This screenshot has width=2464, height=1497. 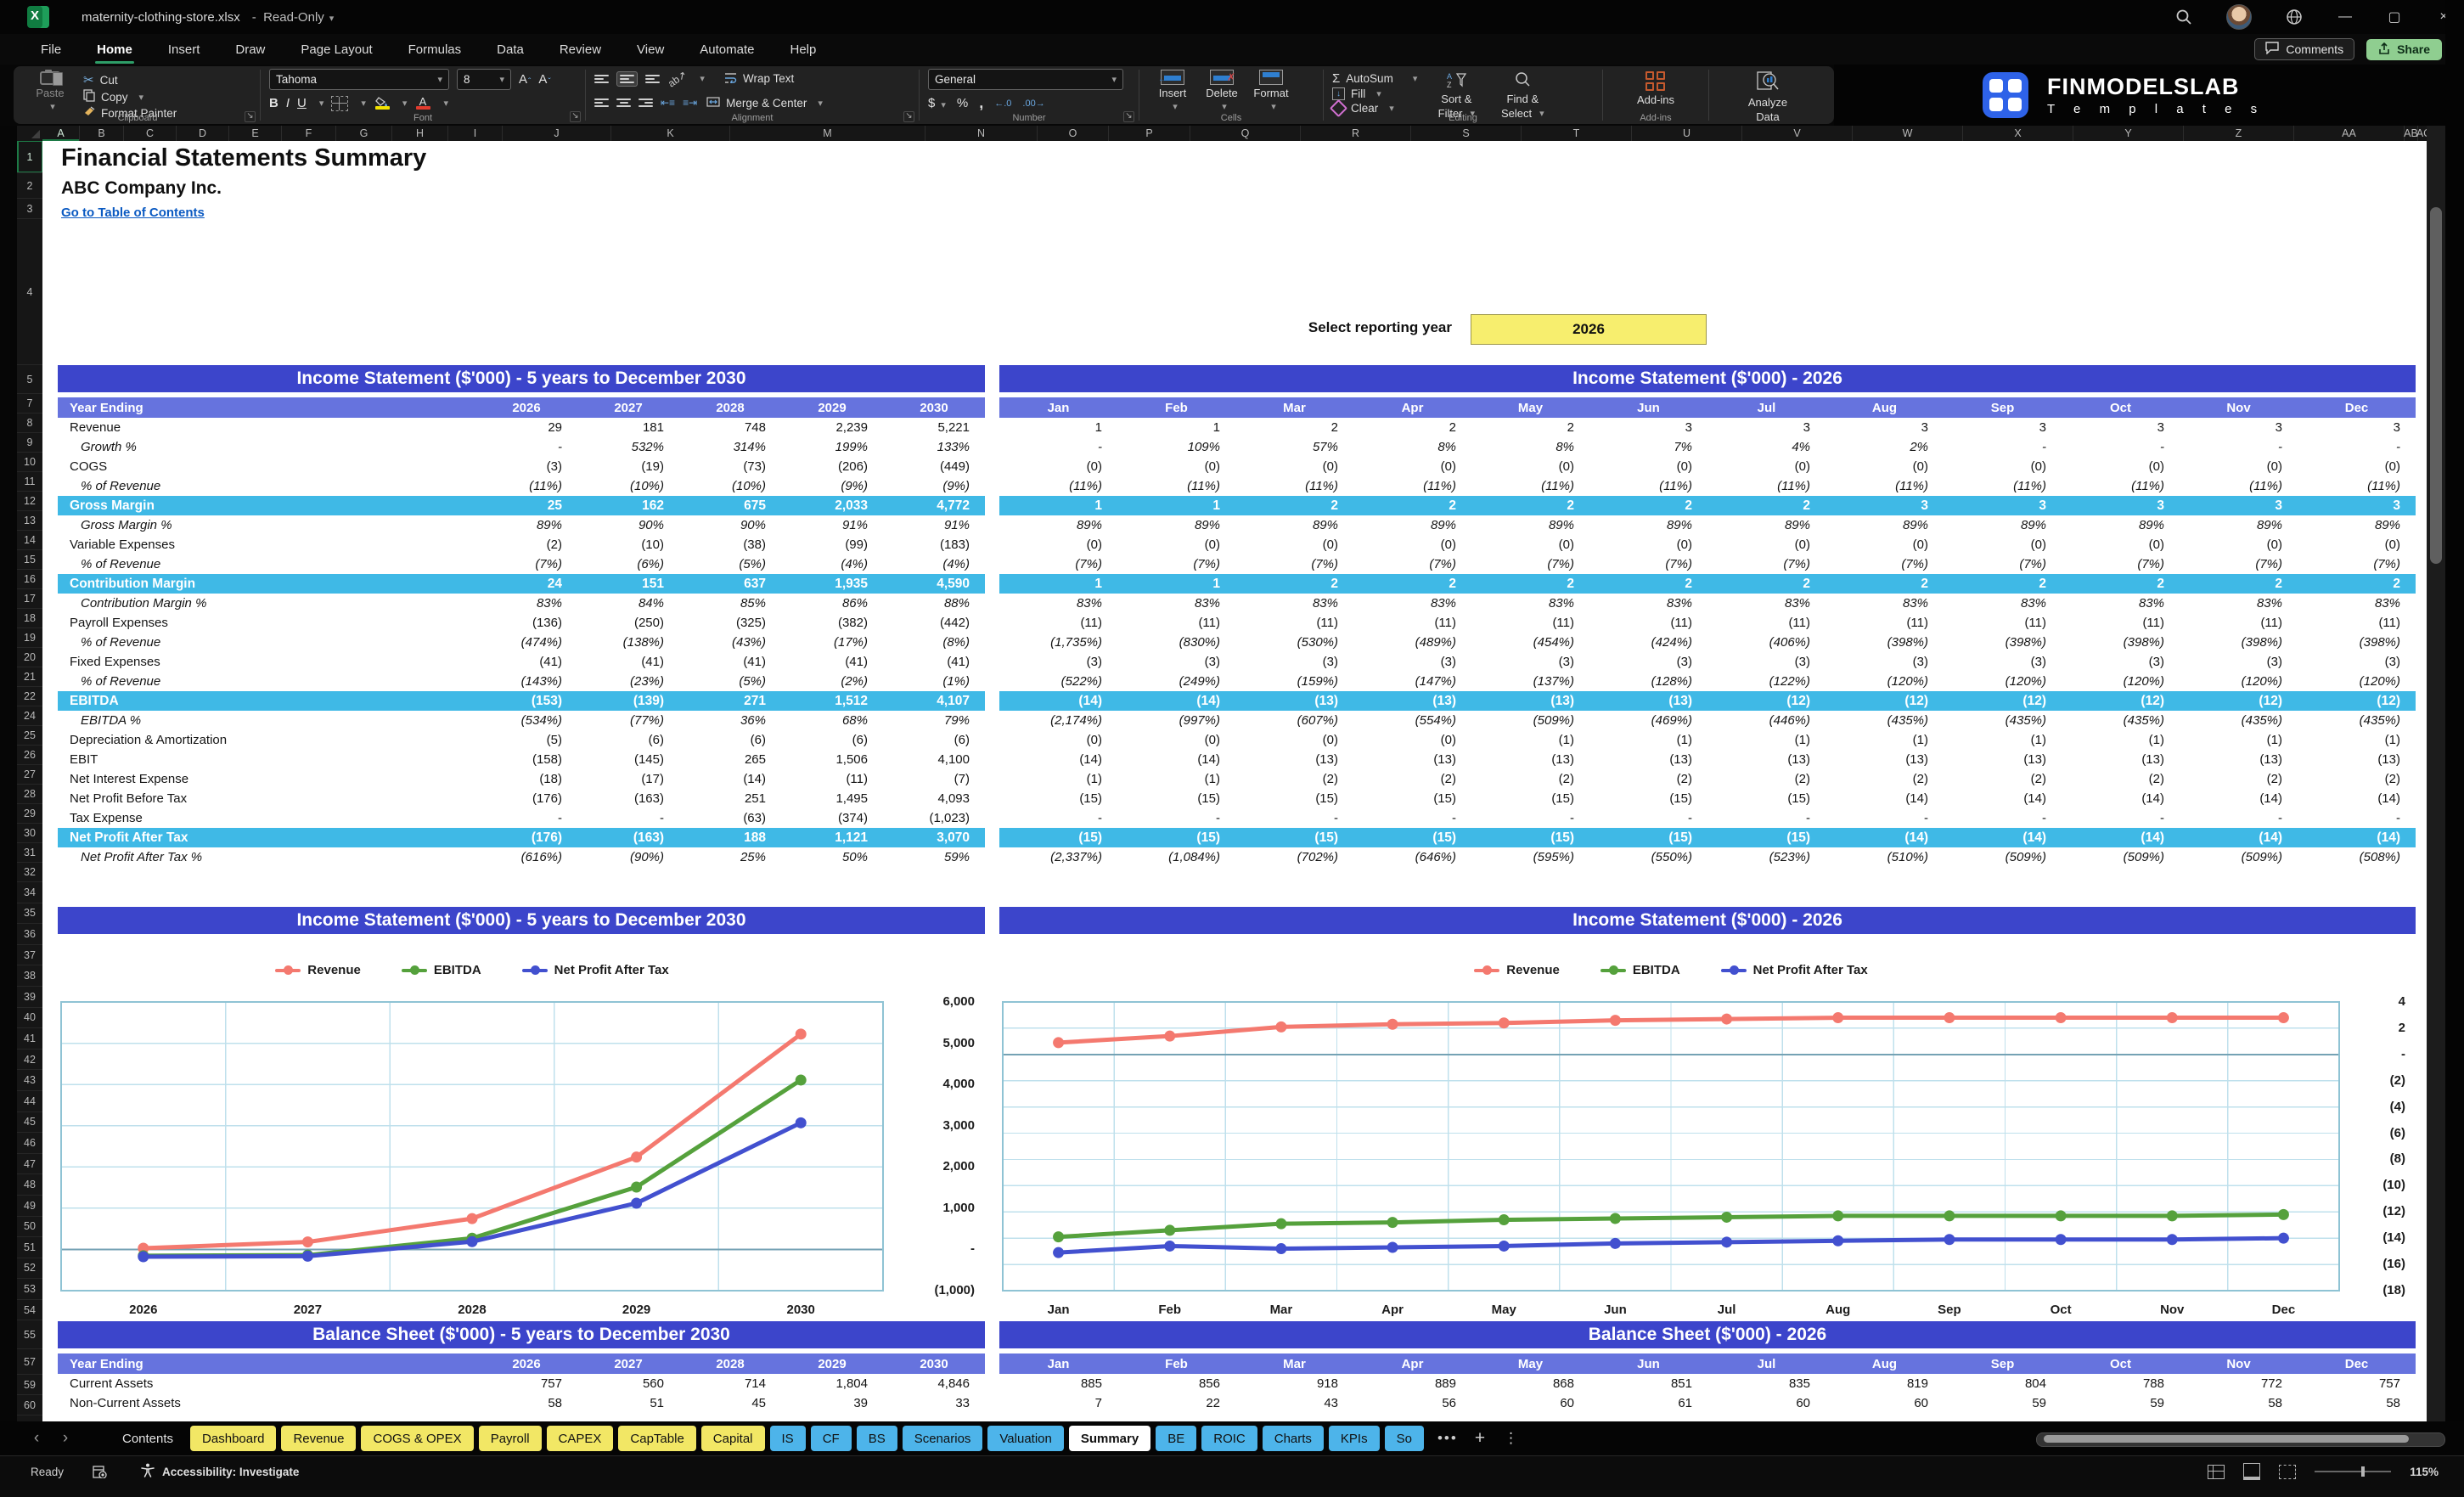 I want to click on row-header-52: 52, so click(x=29, y=1269).